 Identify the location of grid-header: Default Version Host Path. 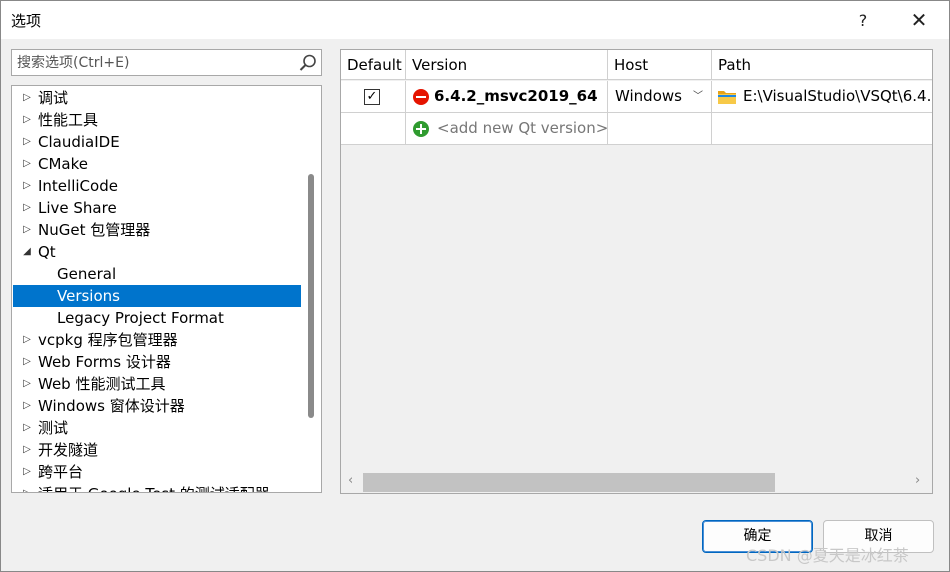
(636, 65).